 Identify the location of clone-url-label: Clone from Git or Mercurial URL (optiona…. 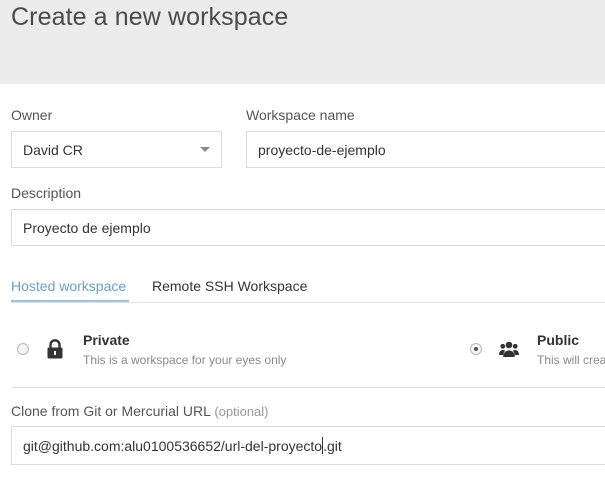
(140, 411).